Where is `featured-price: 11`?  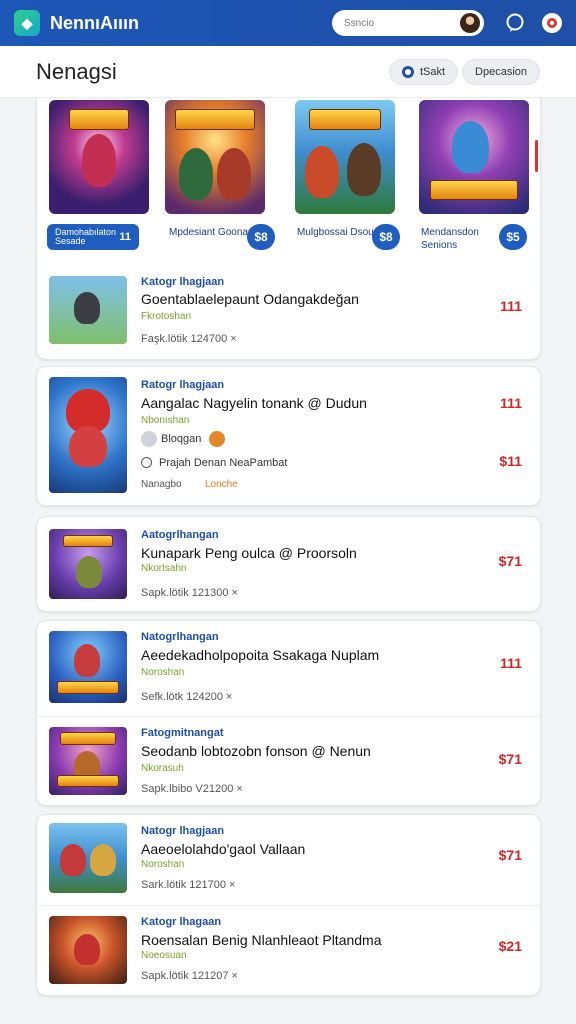
featured-price: 11 is located at coordinates (125, 237).